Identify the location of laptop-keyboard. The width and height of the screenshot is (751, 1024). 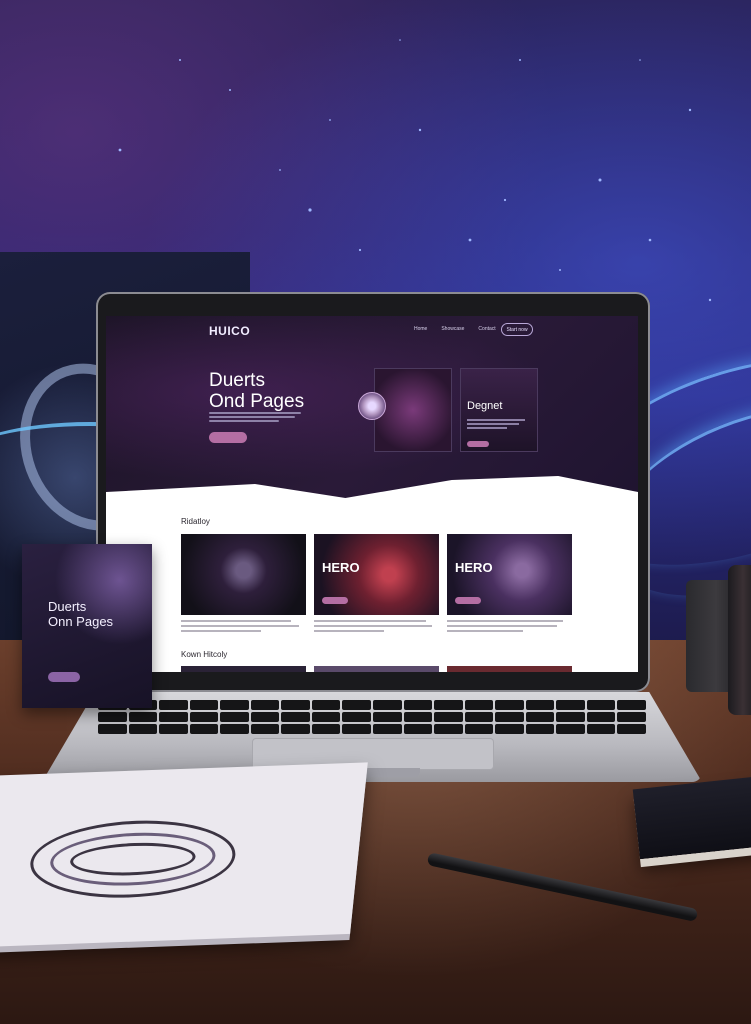
(372, 717).